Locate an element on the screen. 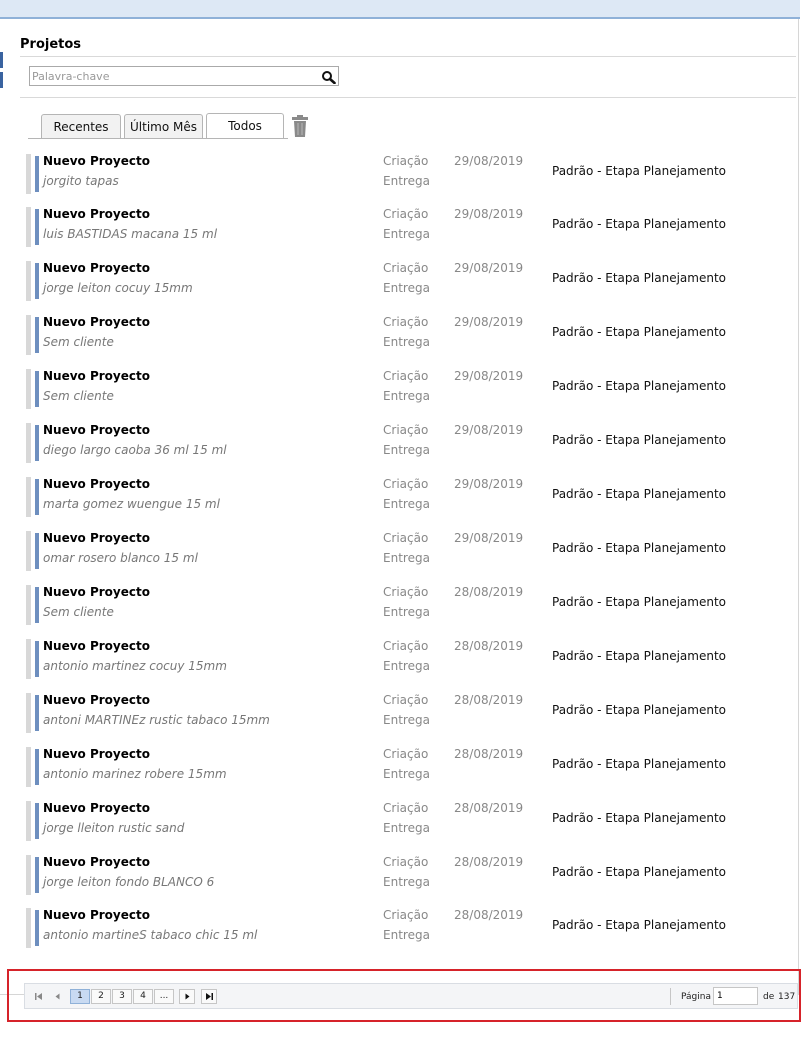 The image size is (810, 1038). page-title: Projetos is located at coordinates (51, 44).